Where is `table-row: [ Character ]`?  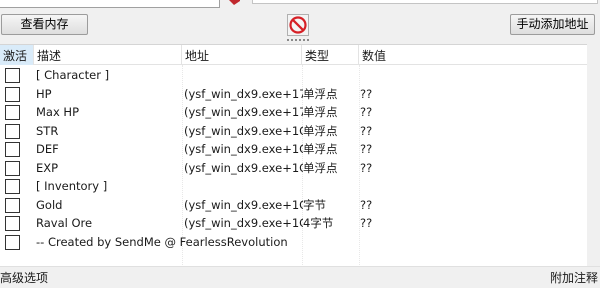
table-row: [ Character ] is located at coordinates (293, 75).